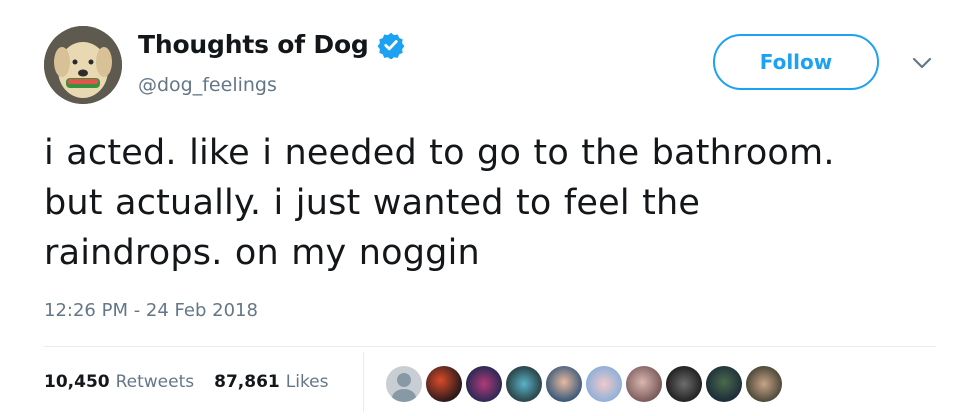 The image size is (980, 416). I want to click on default-profile-icon, so click(404, 387).